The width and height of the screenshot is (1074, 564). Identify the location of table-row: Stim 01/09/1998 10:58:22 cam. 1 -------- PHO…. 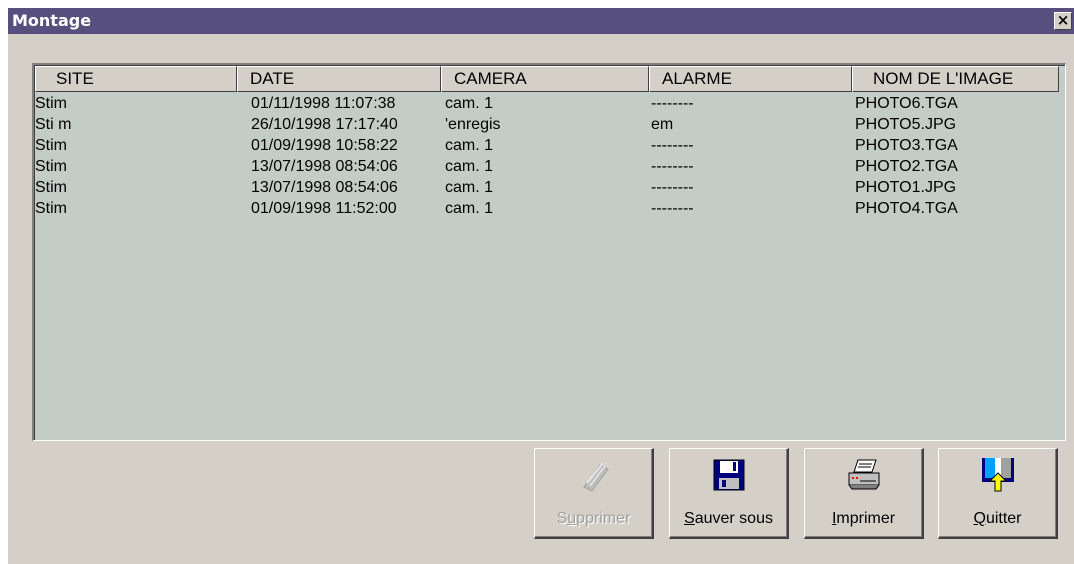
(550, 145).